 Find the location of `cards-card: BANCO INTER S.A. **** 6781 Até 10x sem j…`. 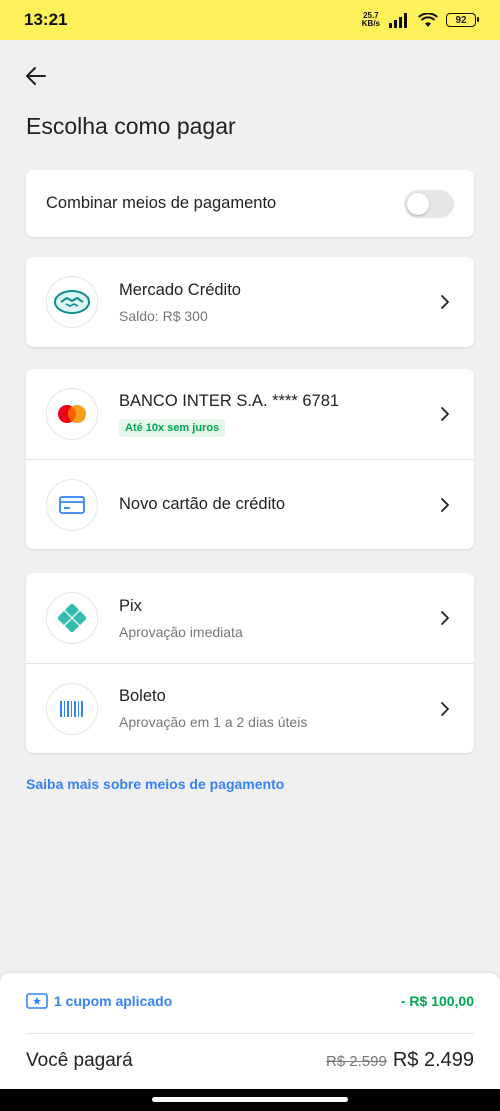

cards-card: BANCO INTER S.A. **** 6781 Até 10x sem j… is located at coordinates (250, 459).